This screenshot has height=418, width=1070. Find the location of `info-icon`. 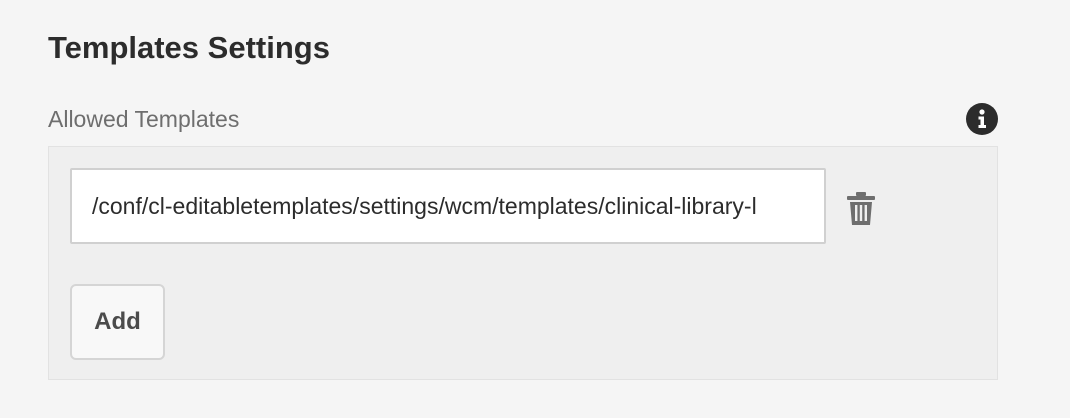

info-icon is located at coordinates (982, 119).